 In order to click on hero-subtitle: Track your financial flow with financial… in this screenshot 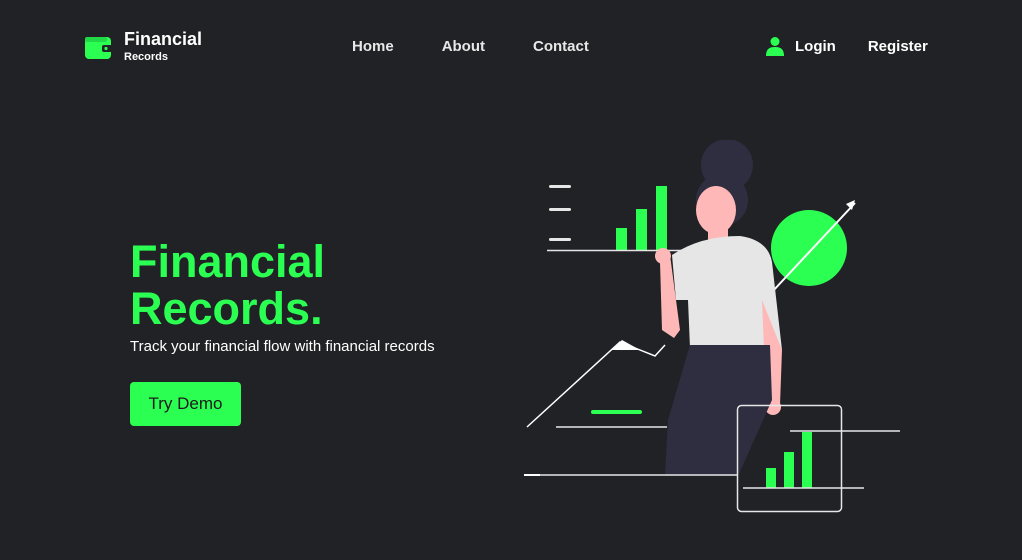, I will do `click(282, 346)`.